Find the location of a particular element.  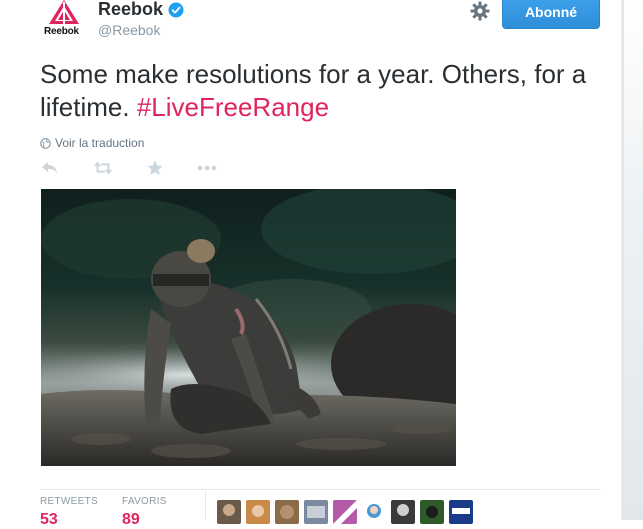

retweets-count: 53 is located at coordinates (69, 520).